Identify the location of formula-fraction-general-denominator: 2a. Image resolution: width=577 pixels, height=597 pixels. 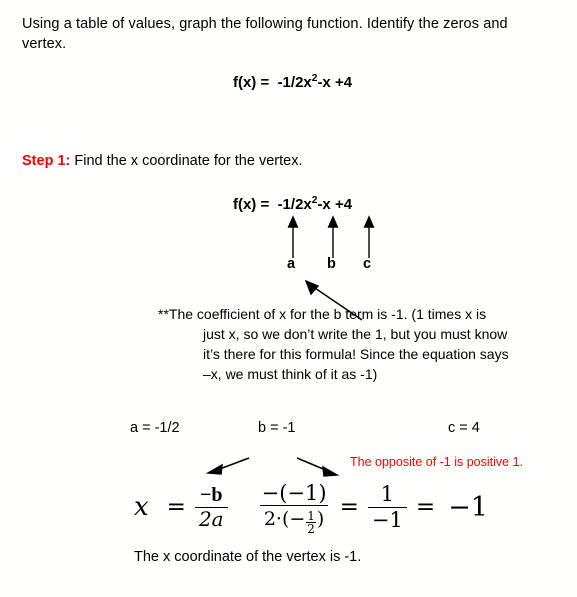
(211, 518).